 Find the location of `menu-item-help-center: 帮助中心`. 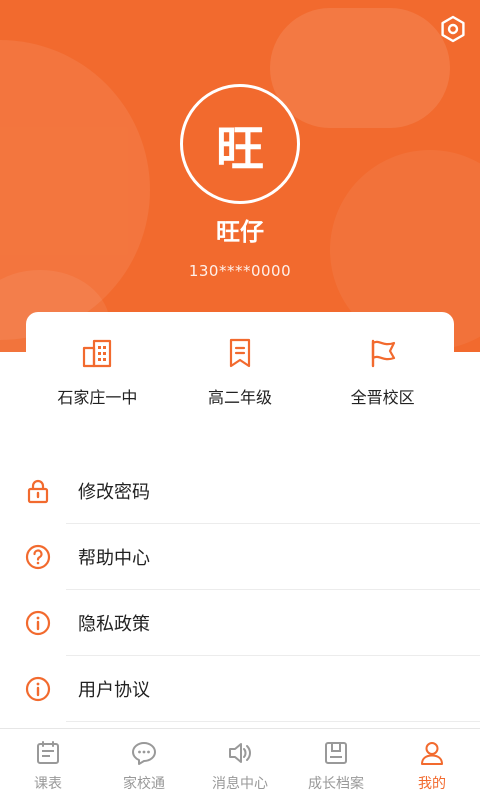

menu-item-help-center: 帮助中心 is located at coordinates (240, 557).